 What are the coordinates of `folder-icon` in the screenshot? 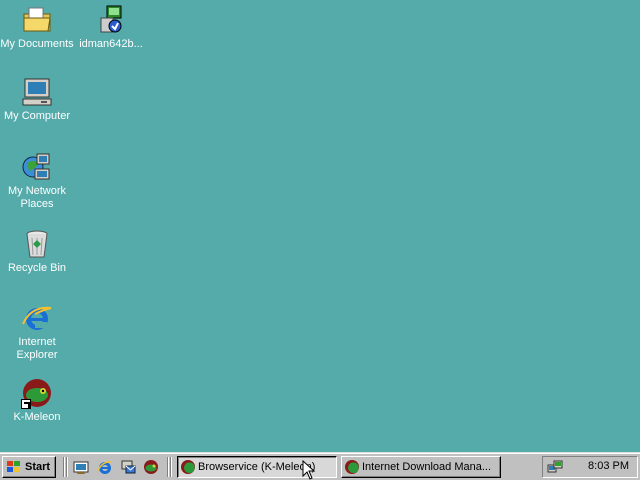 It's located at (37, 20).